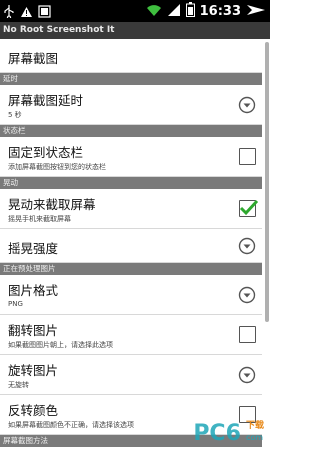 Image resolution: width=320 pixels, height=450 pixels. I want to click on screenshot-app-icon, so click(44, 12).